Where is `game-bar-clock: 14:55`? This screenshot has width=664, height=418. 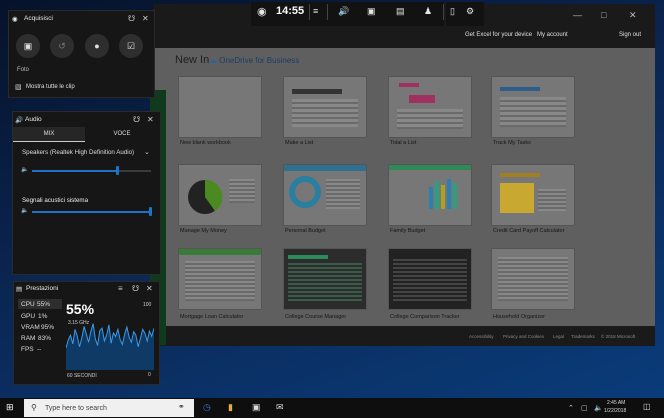
game-bar-clock: 14:55 is located at coordinates (290, 11).